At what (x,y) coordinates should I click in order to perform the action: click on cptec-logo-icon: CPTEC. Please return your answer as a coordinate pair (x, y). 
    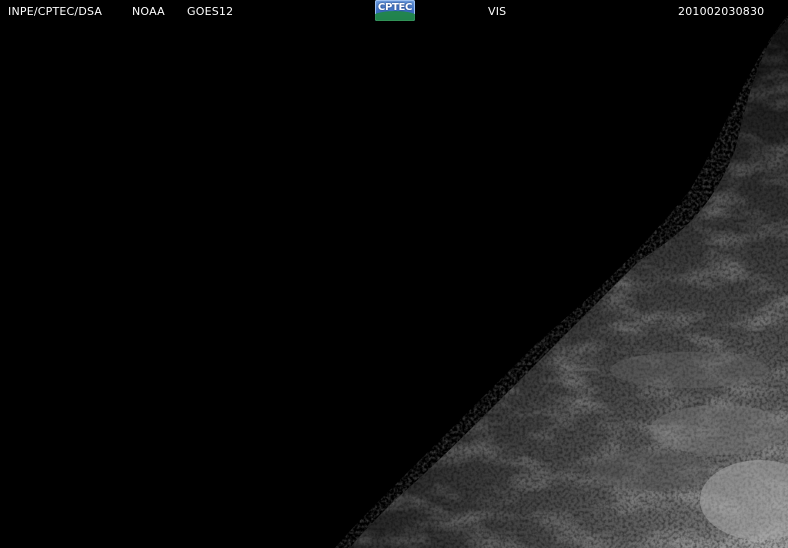
    Looking at the image, I should click on (395, 10).